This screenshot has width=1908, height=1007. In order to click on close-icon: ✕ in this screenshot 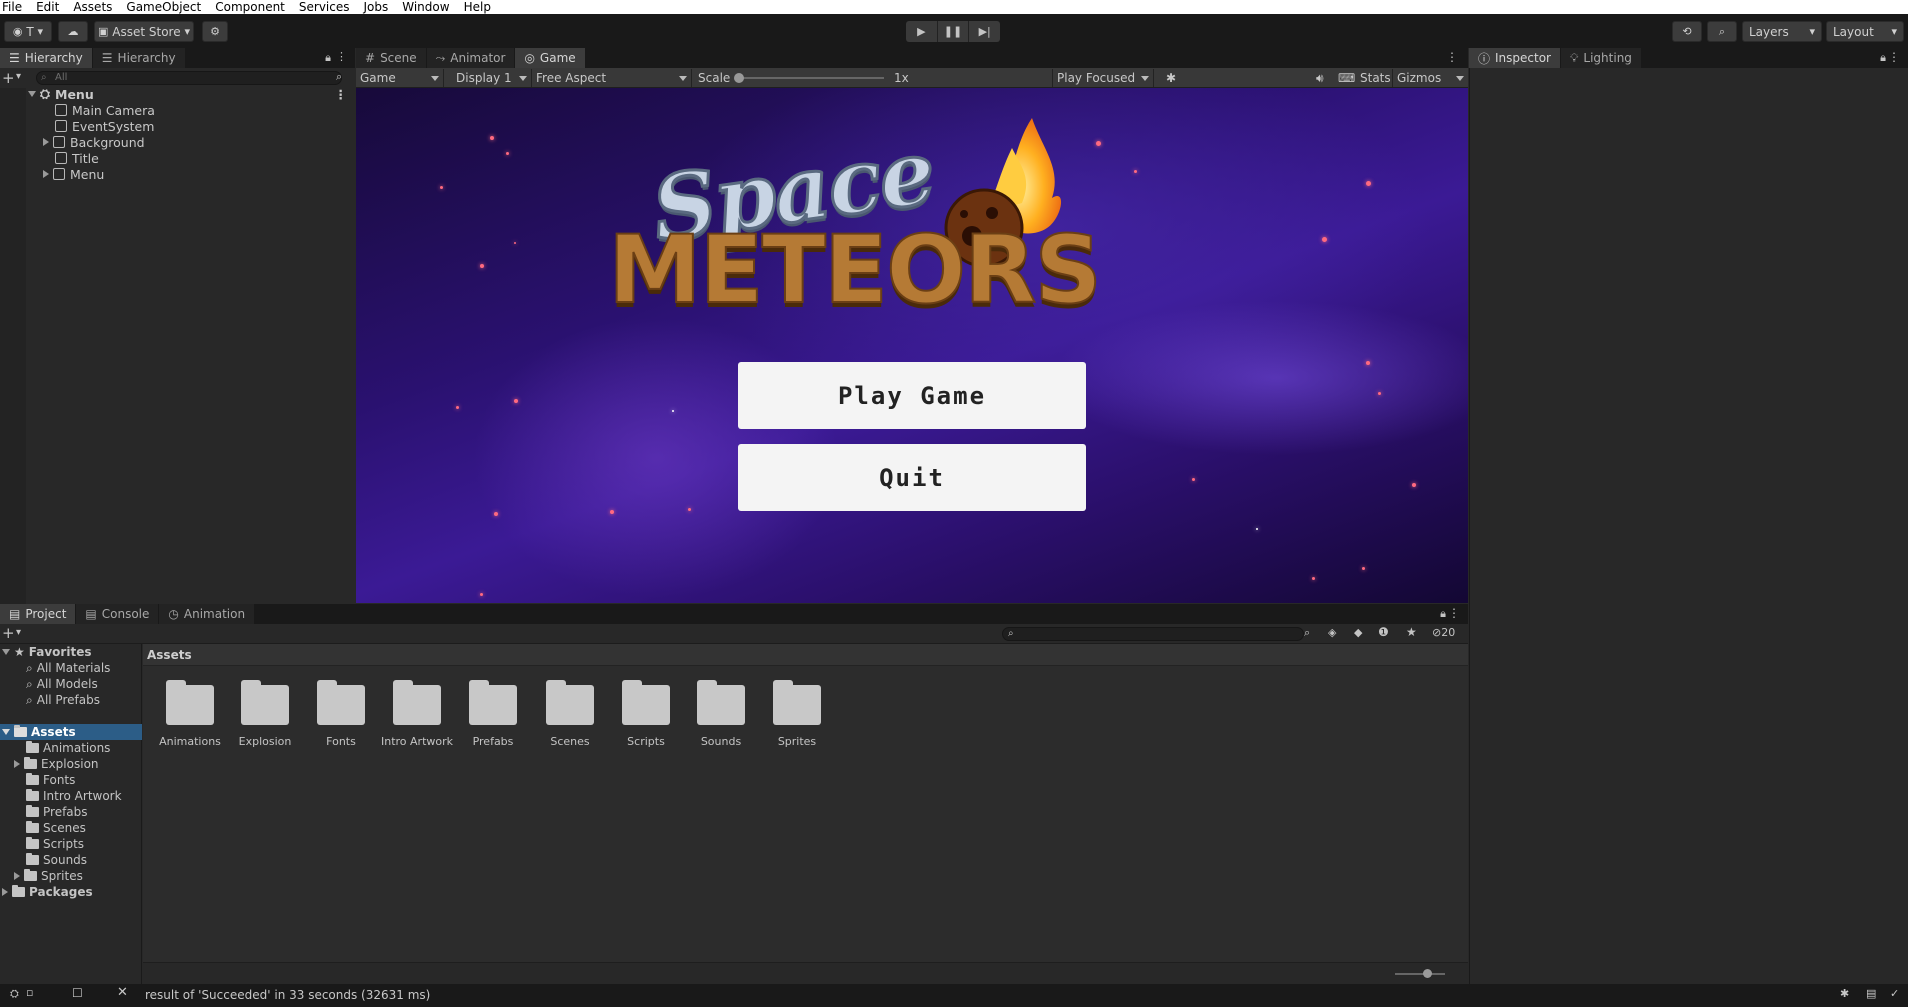, I will do `click(122, 992)`.